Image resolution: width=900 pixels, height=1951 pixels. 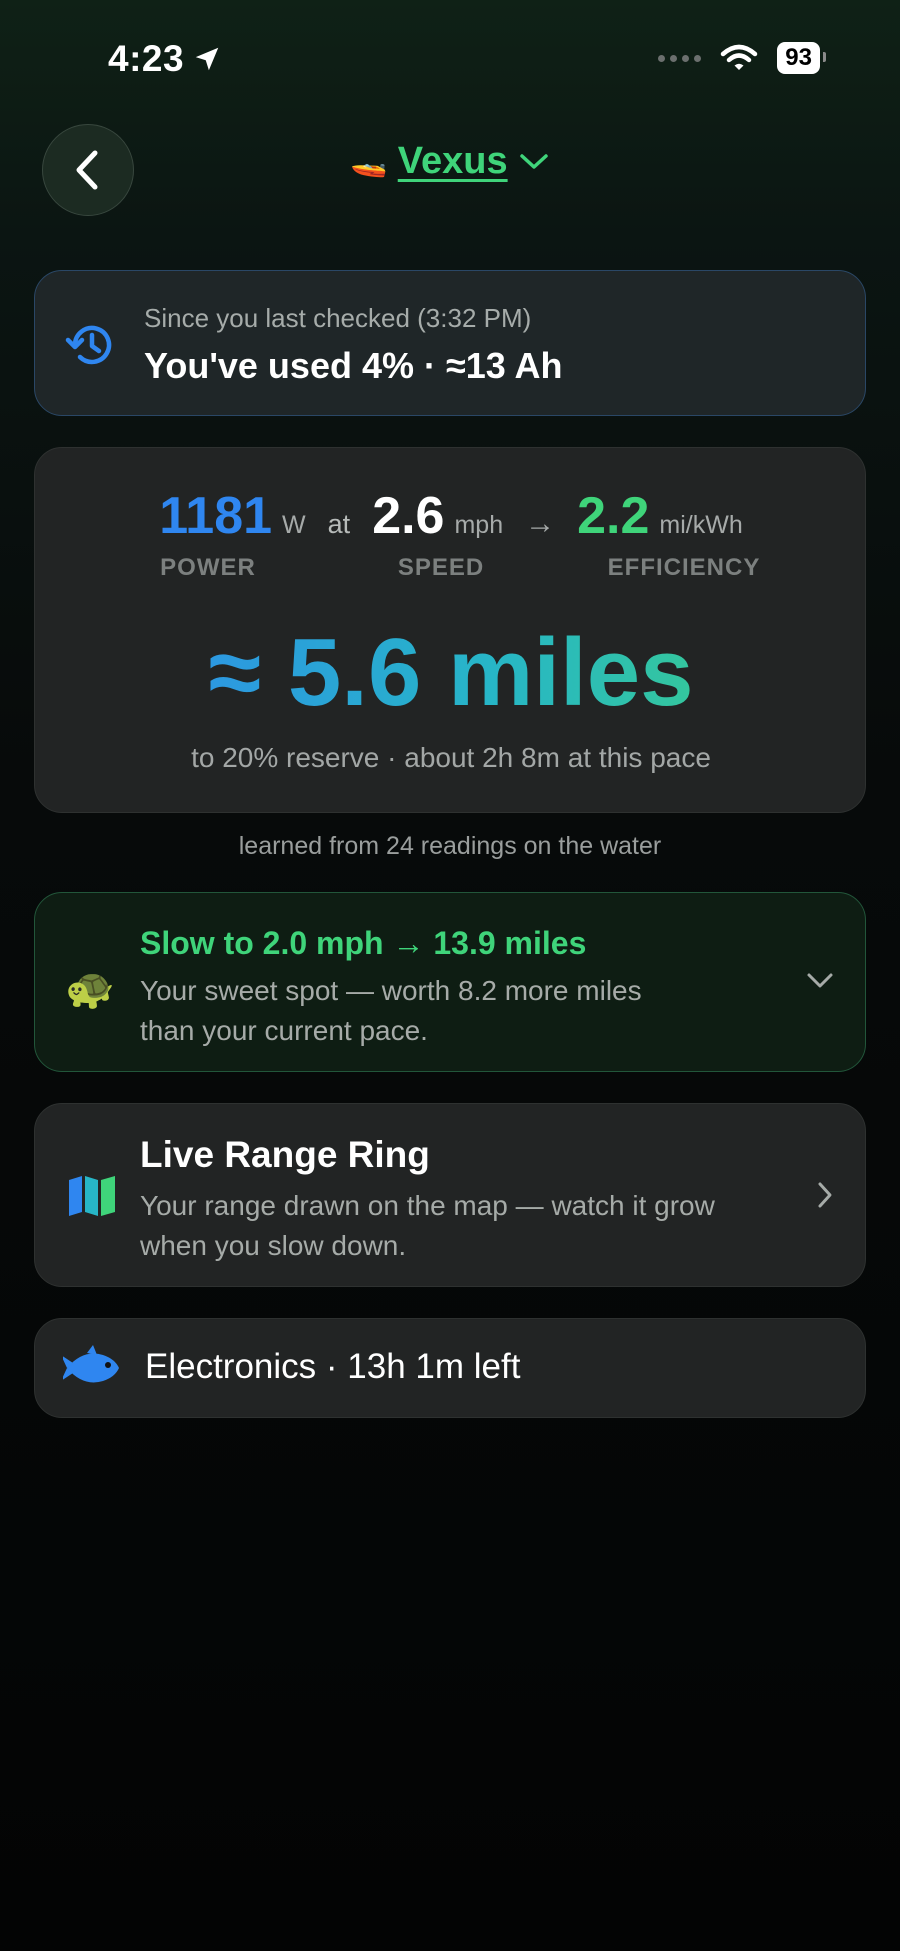 I want to click on wifi-icon, so click(x=739, y=57).